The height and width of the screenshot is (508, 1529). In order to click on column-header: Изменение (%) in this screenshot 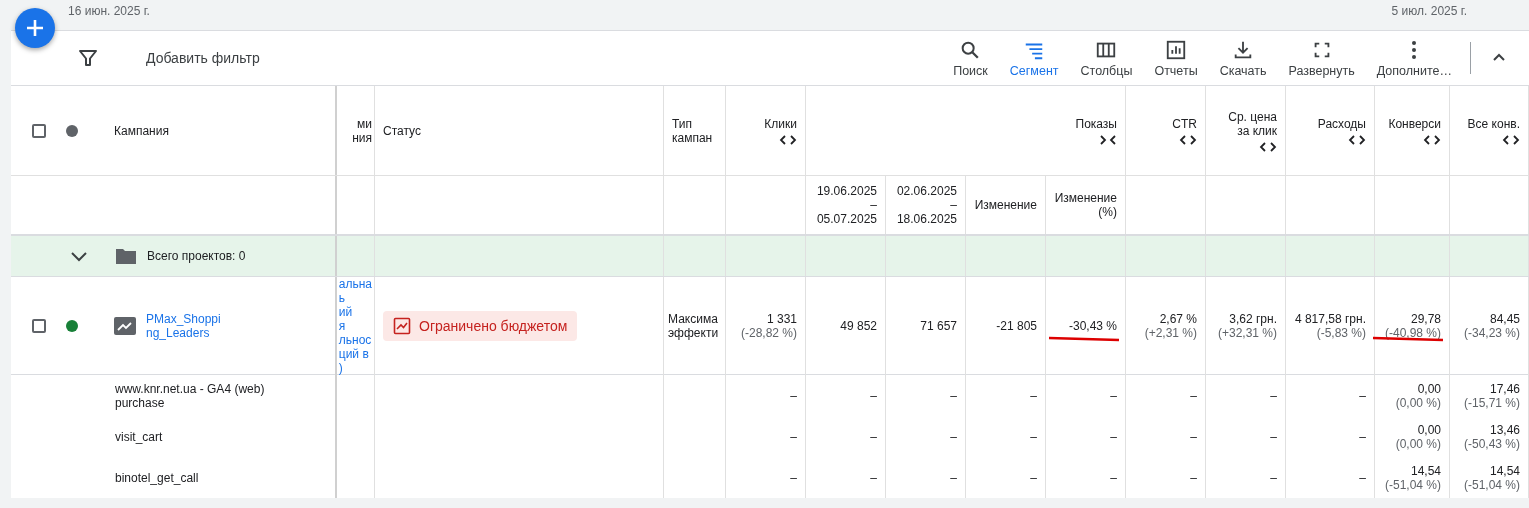, I will do `click(1085, 205)`.